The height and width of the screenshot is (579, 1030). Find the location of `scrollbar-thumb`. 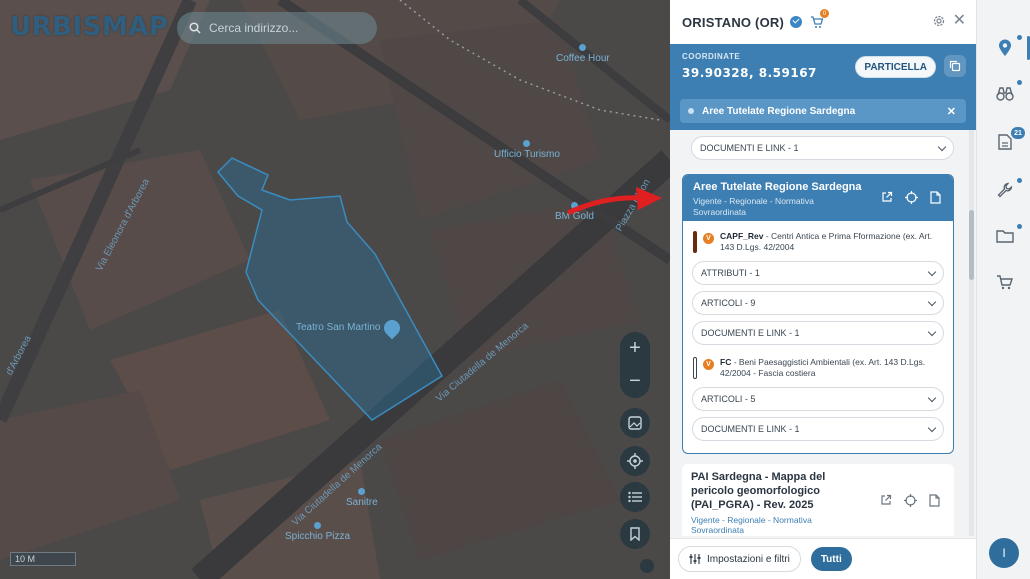

scrollbar-thumb is located at coordinates (971, 245).